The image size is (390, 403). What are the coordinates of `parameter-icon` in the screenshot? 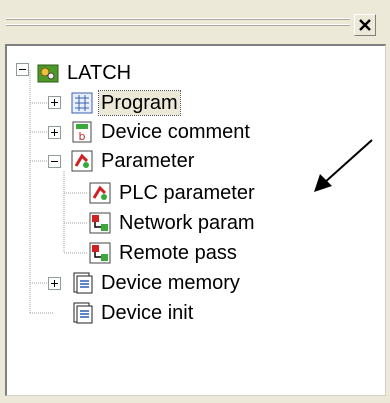 It's located at (82, 161).